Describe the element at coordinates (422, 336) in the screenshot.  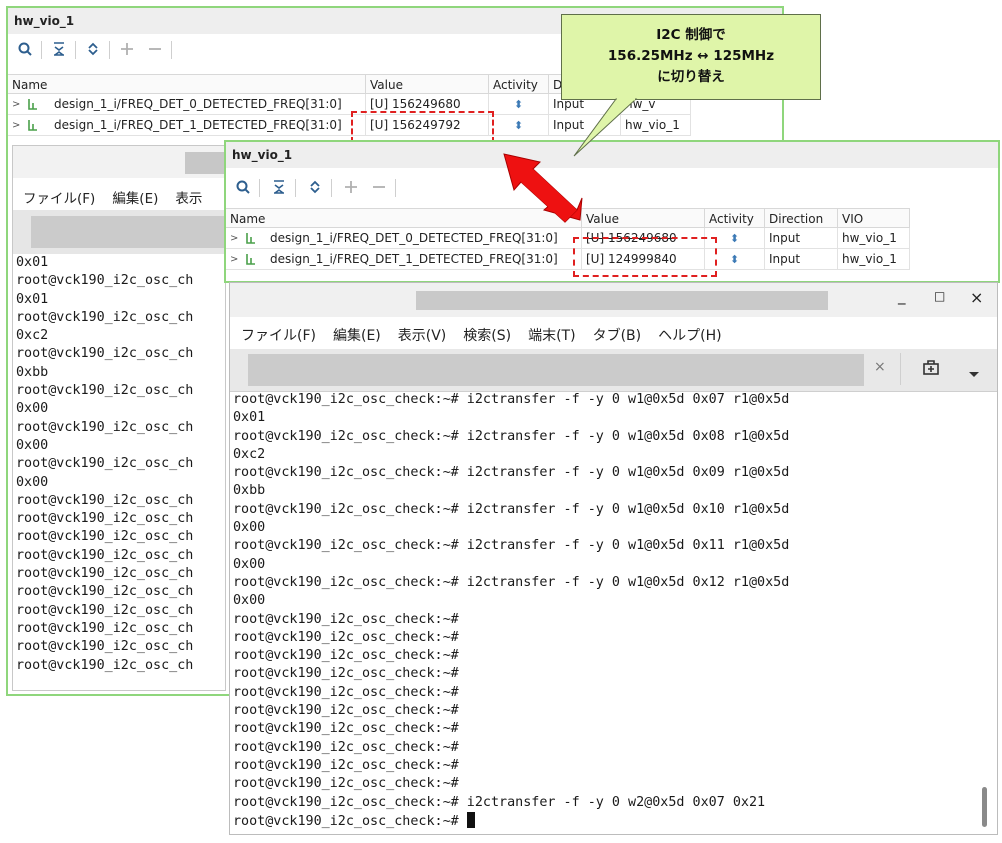
I see `menu-view: 表示(V)` at that location.